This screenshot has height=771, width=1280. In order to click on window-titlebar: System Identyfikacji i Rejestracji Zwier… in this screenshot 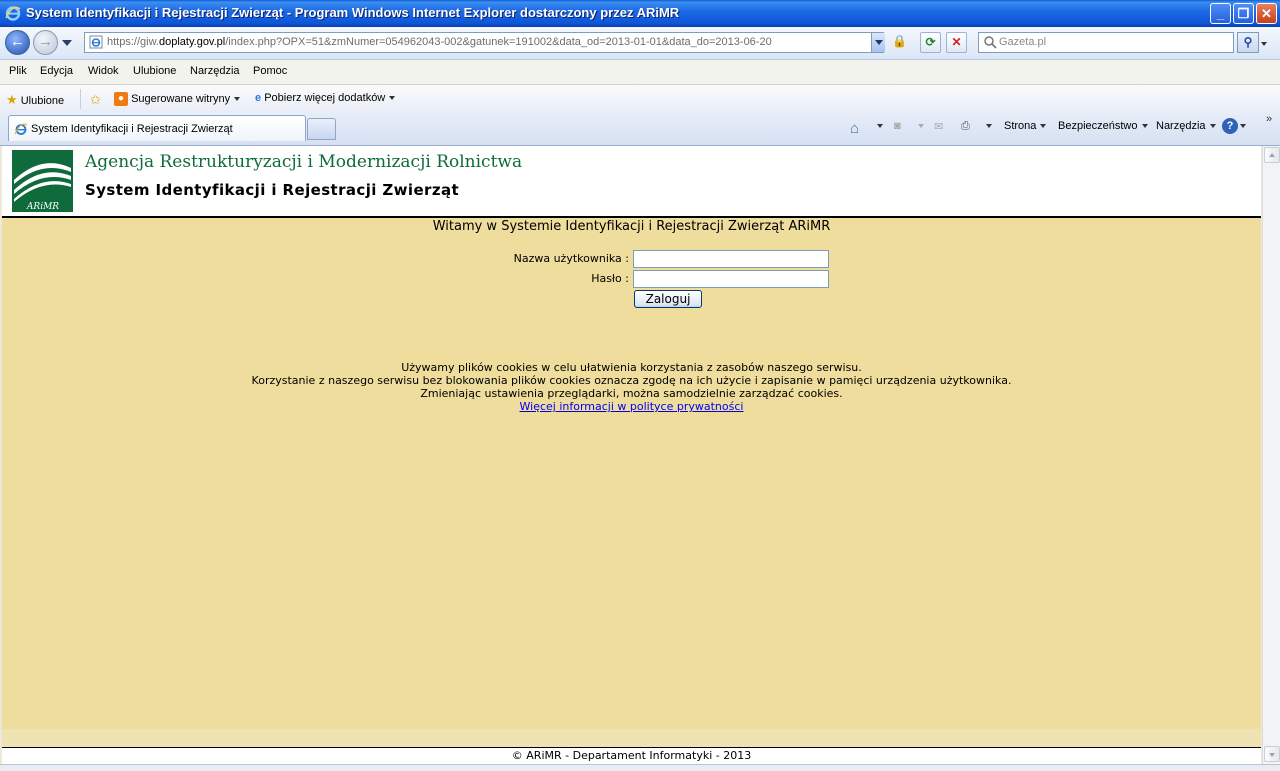, I will do `click(640, 13)`.